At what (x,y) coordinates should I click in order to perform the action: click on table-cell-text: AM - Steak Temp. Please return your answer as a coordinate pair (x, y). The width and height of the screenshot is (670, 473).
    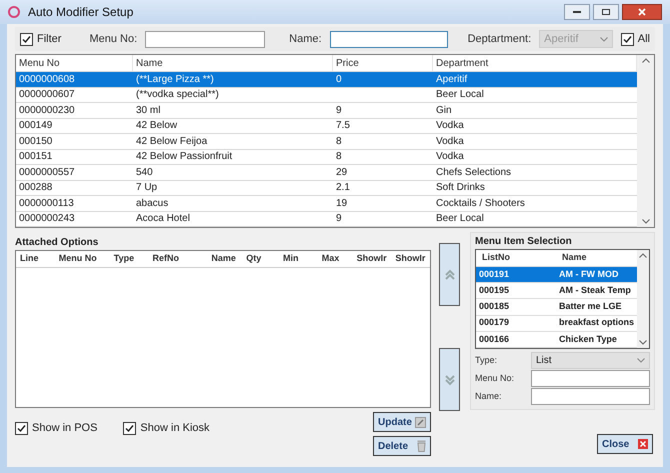
    Looking at the image, I should click on (595, 290).